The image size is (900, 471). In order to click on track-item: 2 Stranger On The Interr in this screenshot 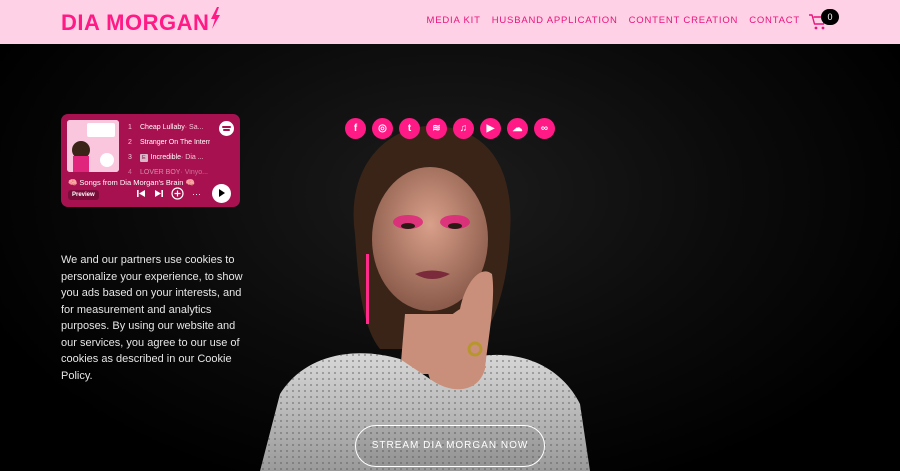, I will do `click(178, 145)`.